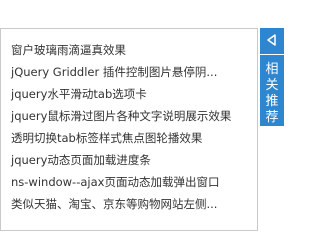  What do you see at coordinates (115, 182) in the screenshot?
I see `related-link: ns-window--ajax页面动态加载弹出窗口` at bounding box center [115, 182].